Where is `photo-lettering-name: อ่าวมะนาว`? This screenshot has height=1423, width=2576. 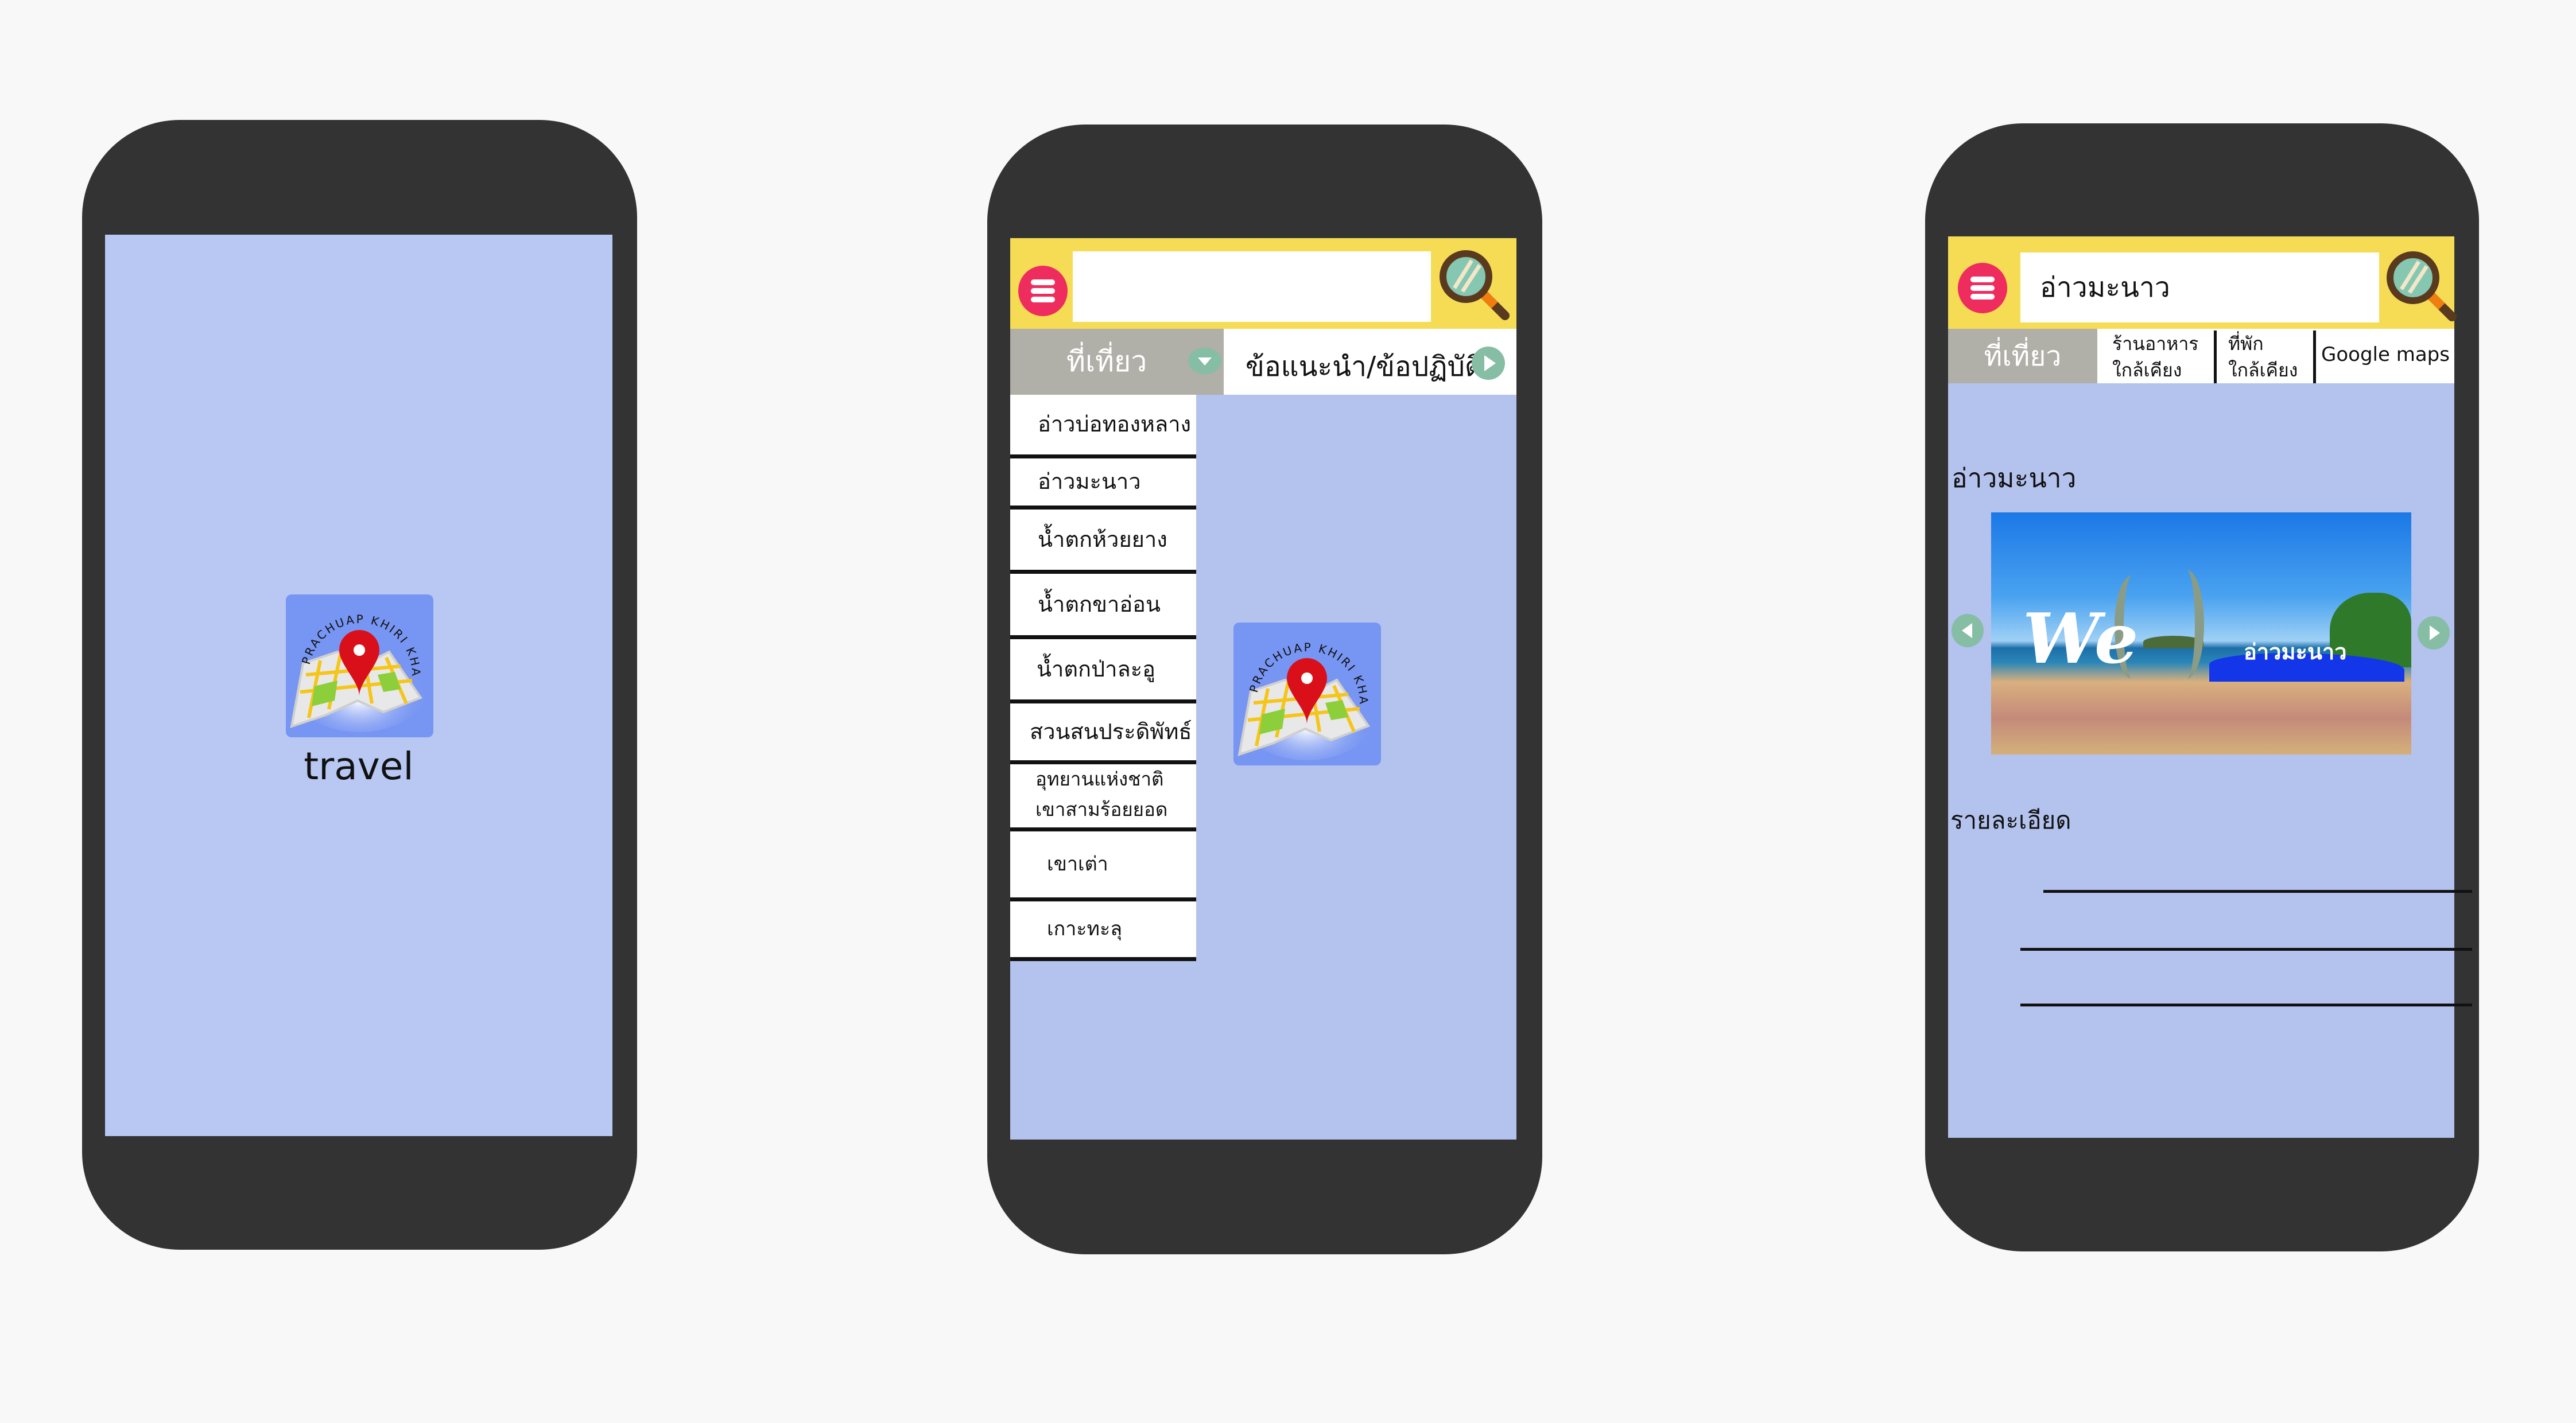 photo-lettering-name: อ่าวมะนาว is located at coordinates (2295, 651).